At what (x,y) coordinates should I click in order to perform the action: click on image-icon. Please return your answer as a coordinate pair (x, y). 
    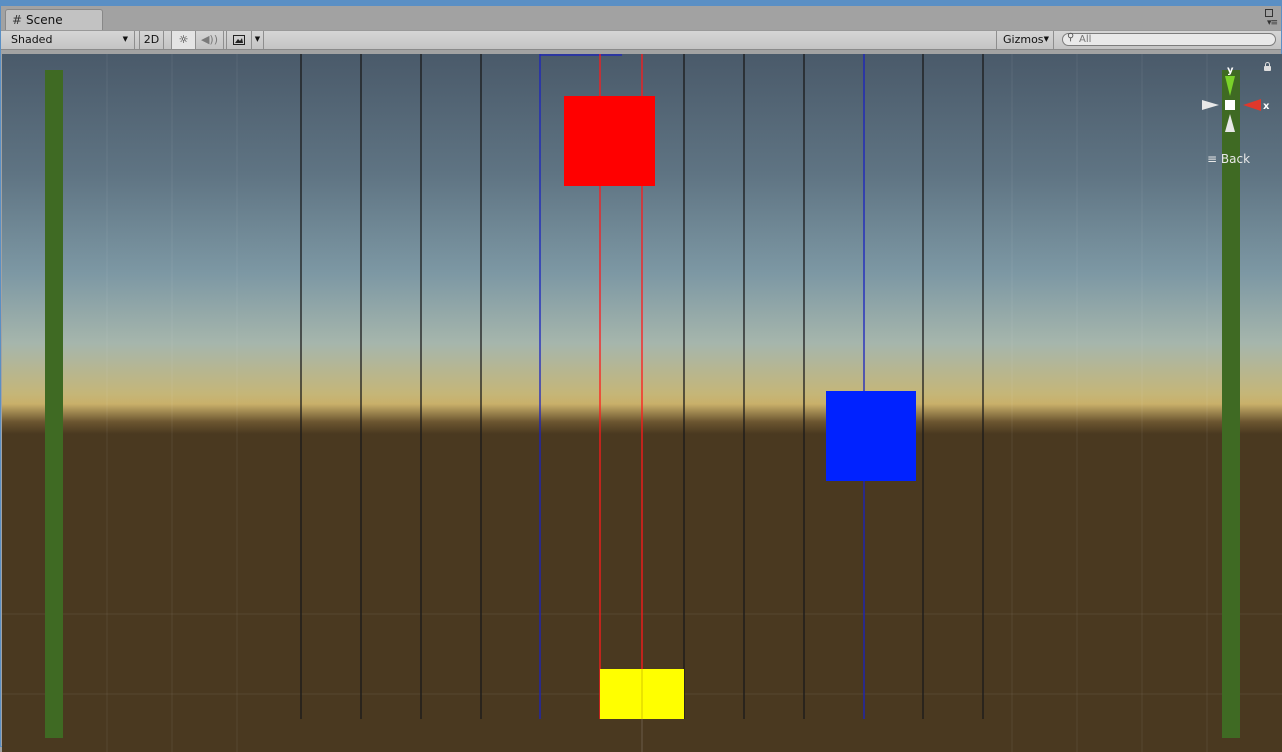
    Looking at the image, I should click on (239, 40).